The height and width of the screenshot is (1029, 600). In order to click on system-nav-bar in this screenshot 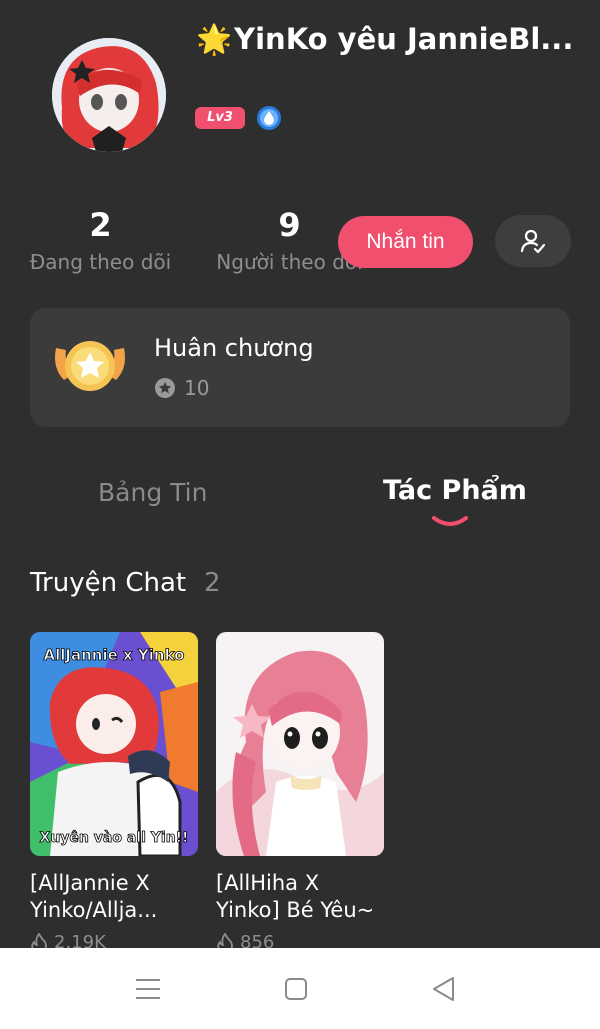, I will do `click(300, 988)`.